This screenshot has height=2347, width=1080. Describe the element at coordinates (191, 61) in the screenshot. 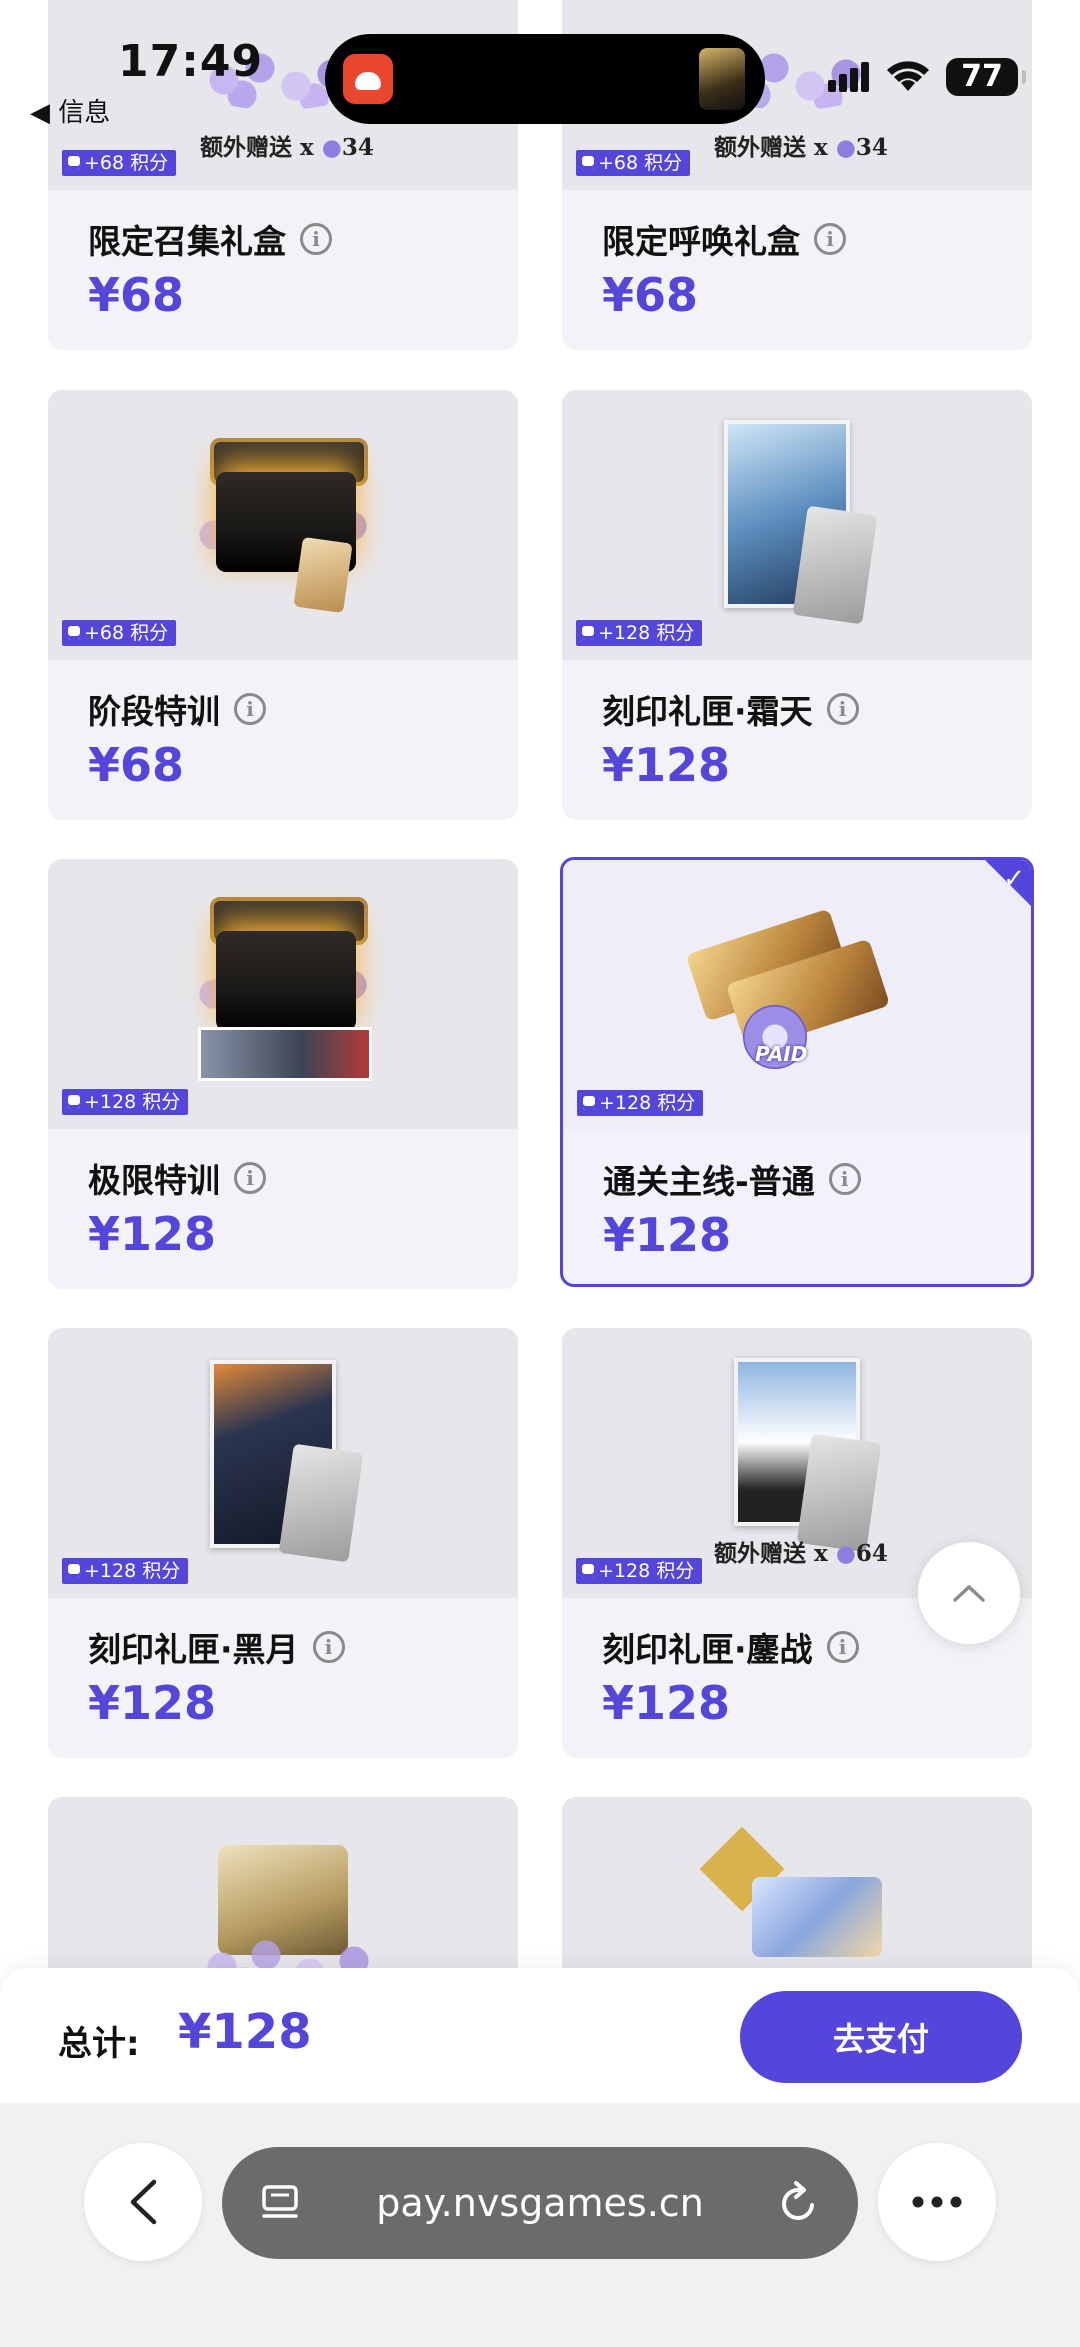

I see `status-time: 17:49` at that location.